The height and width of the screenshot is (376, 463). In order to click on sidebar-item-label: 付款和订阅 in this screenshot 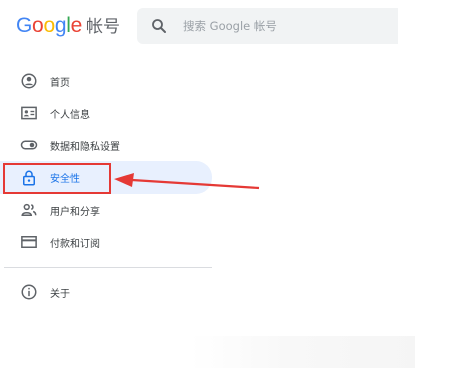, I will do `click(75, 244)`.